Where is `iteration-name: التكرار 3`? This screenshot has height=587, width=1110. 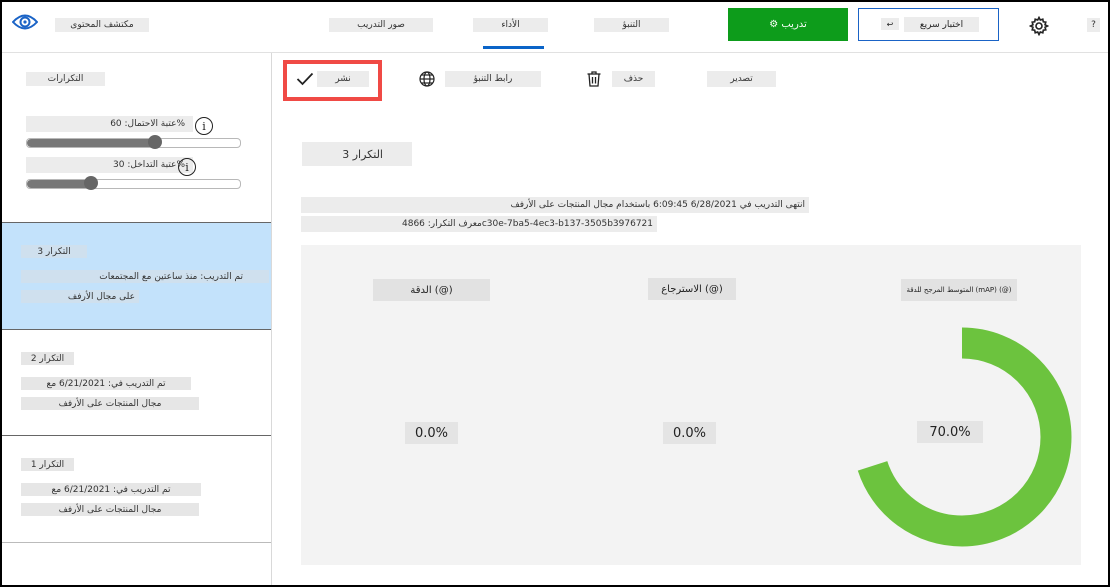 iteration-name: التكرار 3 is located at coordinates (54, 251).